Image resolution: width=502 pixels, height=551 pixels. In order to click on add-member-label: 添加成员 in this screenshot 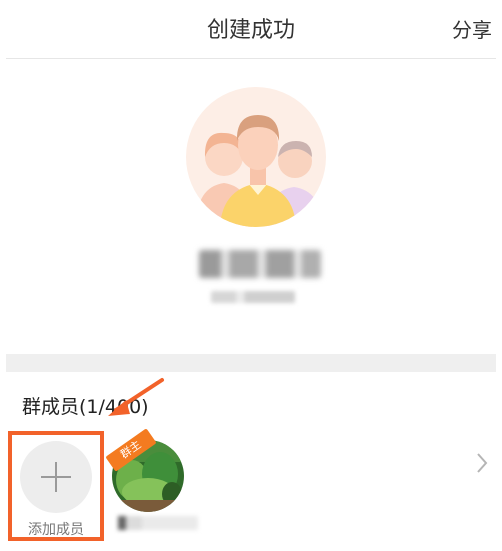, I will do `click(56, 530)`.